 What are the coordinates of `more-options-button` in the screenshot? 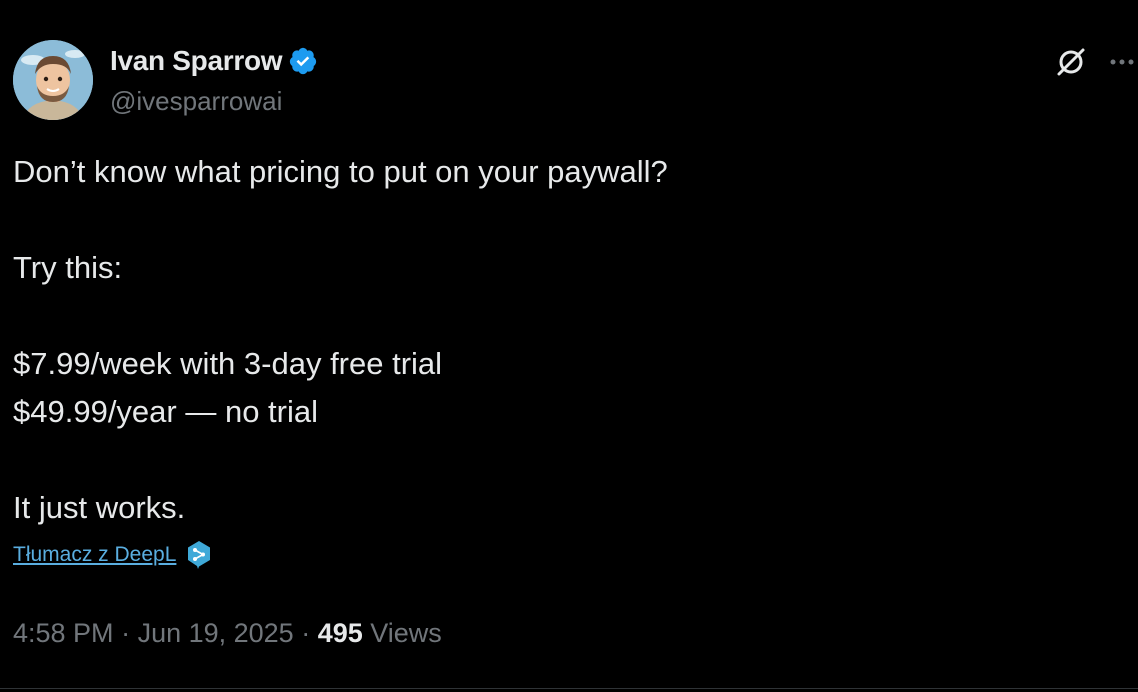 It's located at (1122, 62).